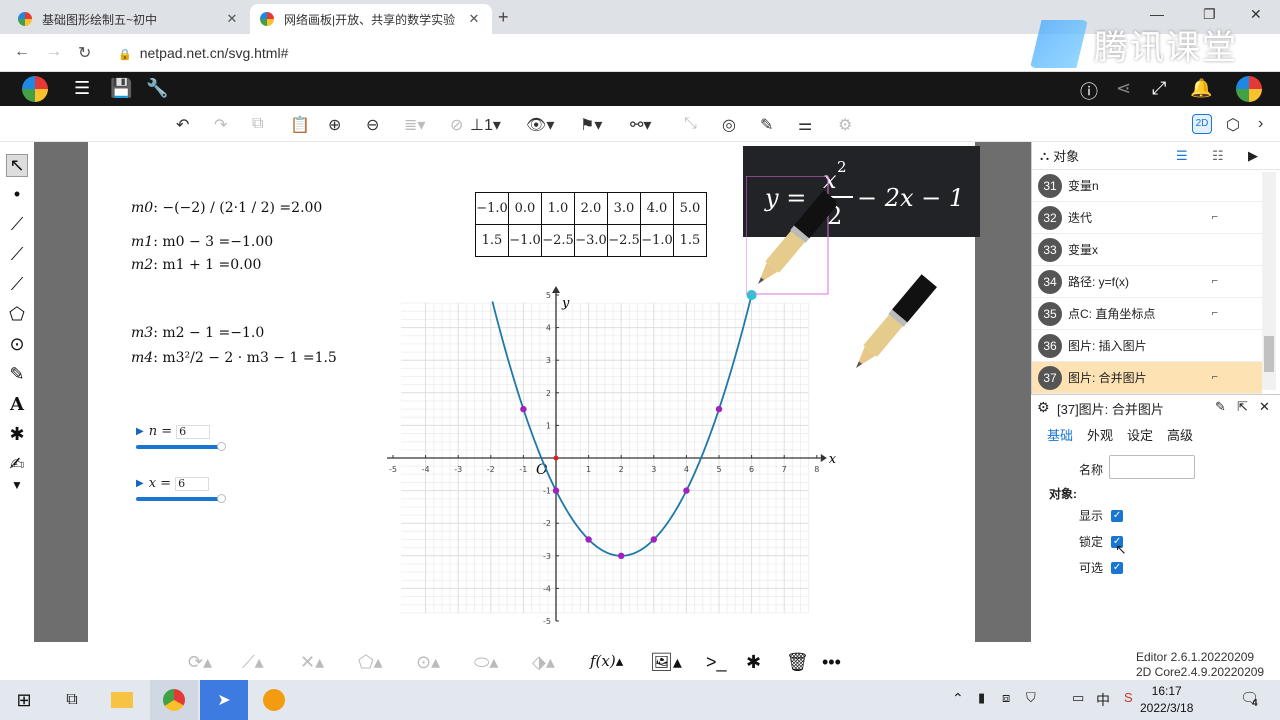 The width and height of the screenshot is (1280, 720). Describe the element at coordinates (1218, 156) in the screenshot. I see `tree-view-icon: ☷` at that location.